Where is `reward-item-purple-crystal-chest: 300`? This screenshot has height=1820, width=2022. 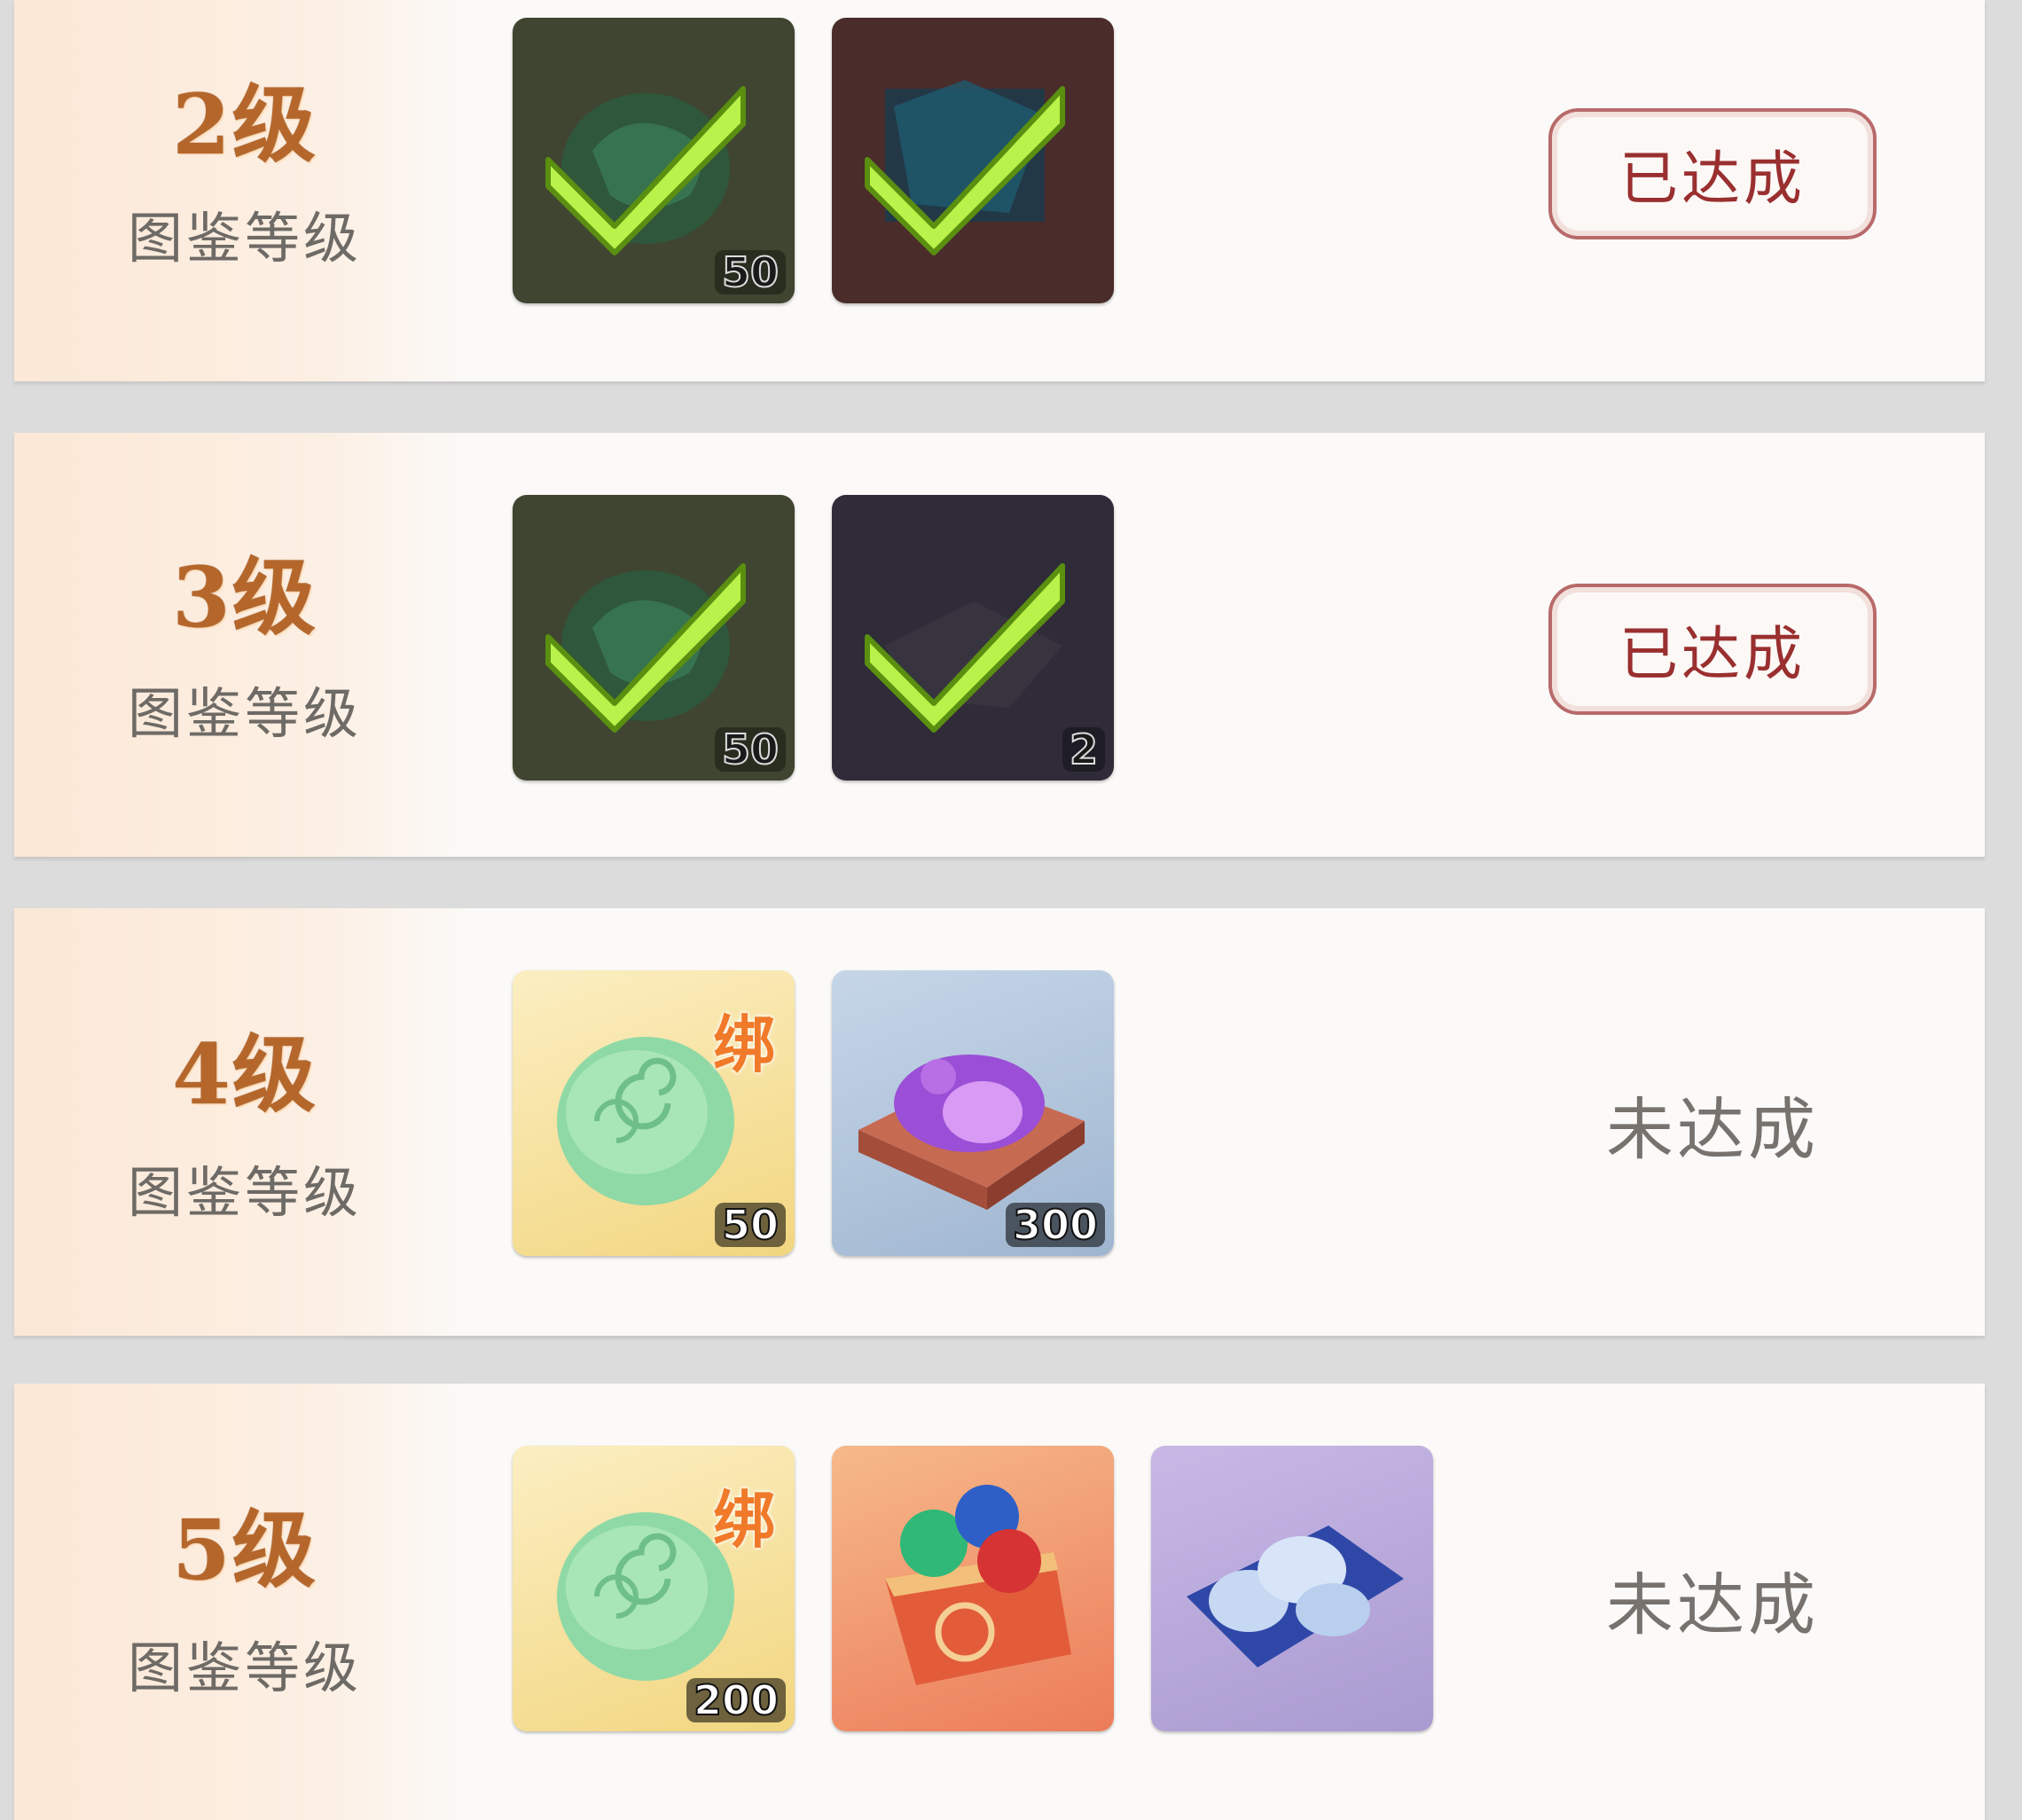 reward-item-purple-crystal-chest: 300 is located at coordinates (973, 1113).